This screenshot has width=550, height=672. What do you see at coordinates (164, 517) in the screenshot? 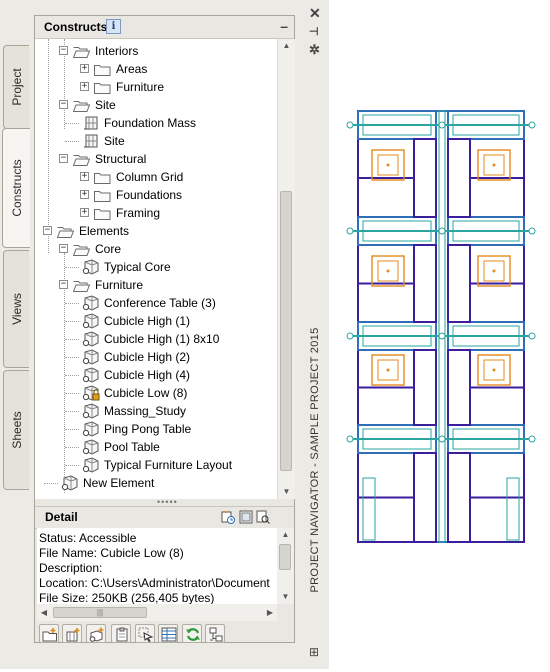
I see `detail-header: Detail` at bounding box center [164, 517].